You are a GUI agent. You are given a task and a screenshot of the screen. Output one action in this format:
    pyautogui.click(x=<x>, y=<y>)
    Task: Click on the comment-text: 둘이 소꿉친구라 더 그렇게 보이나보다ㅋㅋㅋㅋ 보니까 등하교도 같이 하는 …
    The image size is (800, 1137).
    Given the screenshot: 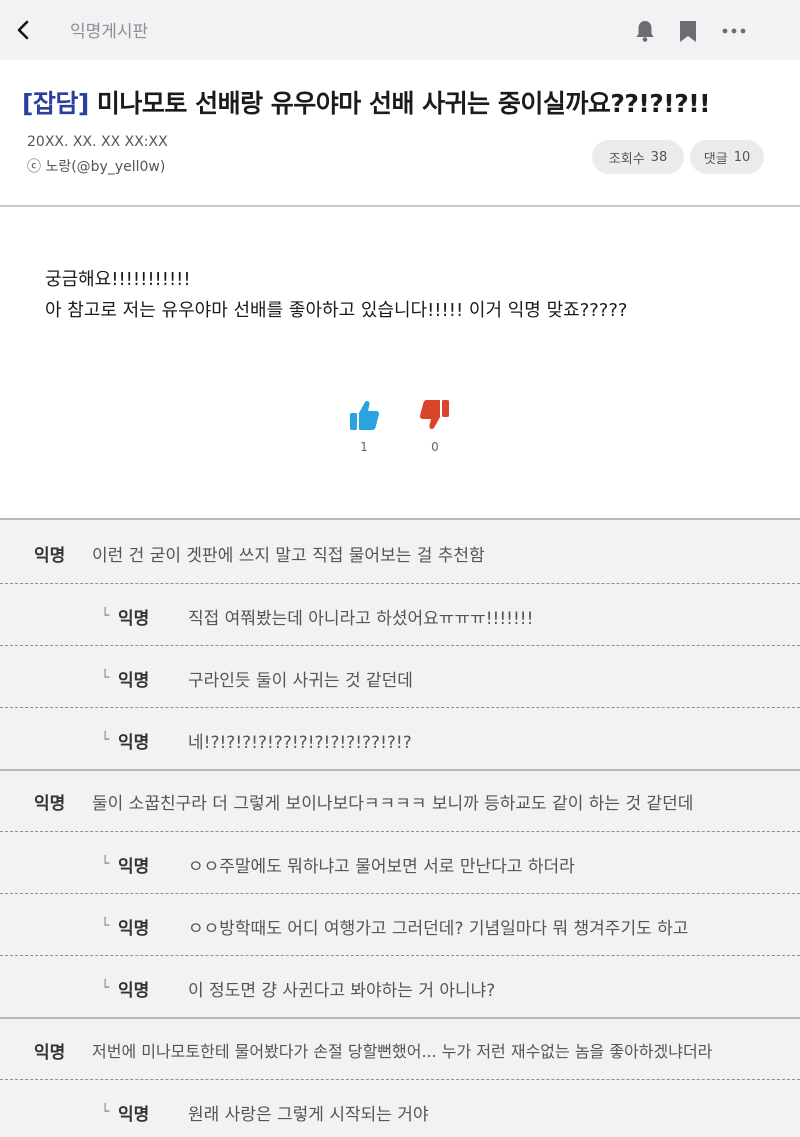 What is the action you would take?
    pyautogui.click(x=393, y=803)
    